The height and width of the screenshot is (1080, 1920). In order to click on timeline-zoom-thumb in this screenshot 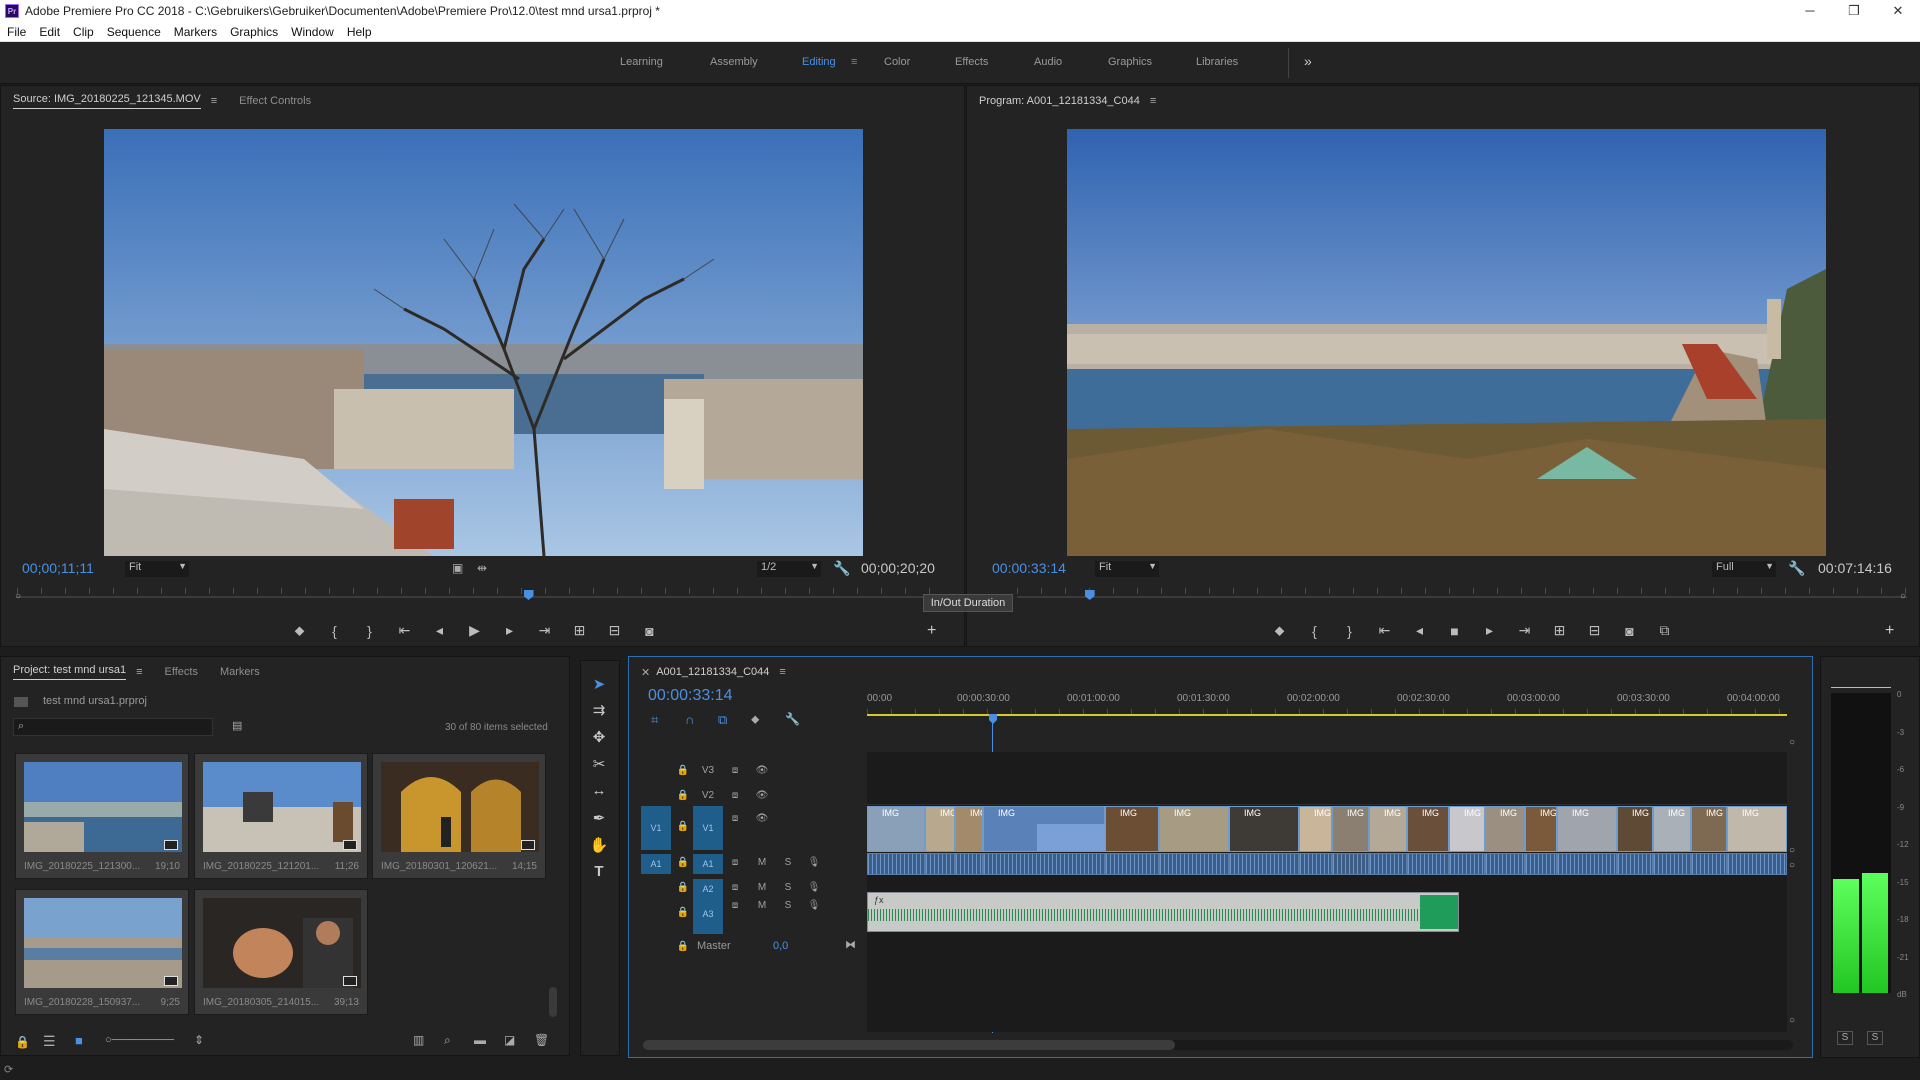, I will do `click(909, 1045)`.